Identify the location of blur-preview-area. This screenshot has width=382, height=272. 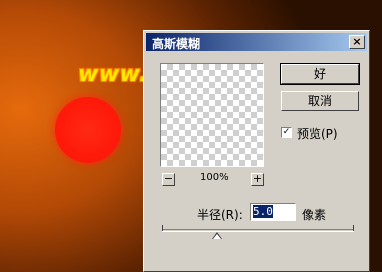
(212, 115).